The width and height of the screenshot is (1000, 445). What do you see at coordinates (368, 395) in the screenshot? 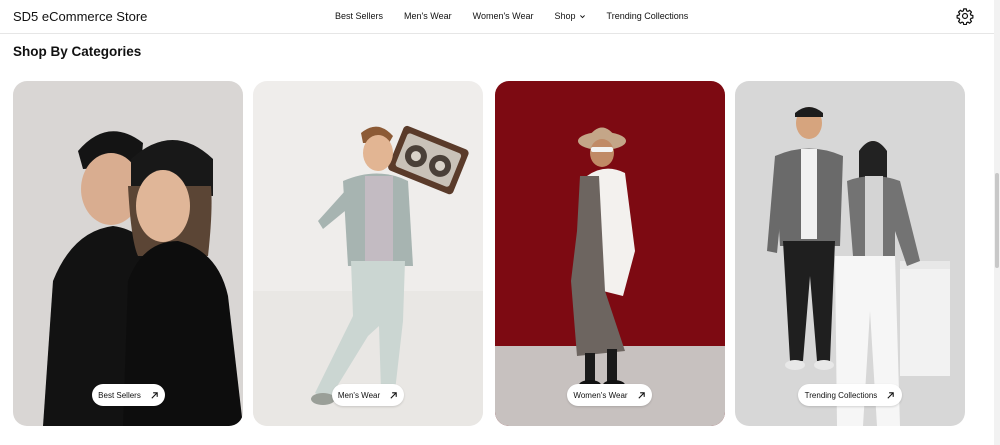
I see `category-button-mens-wear: Men's Wear` at bounding box center [368, 395].